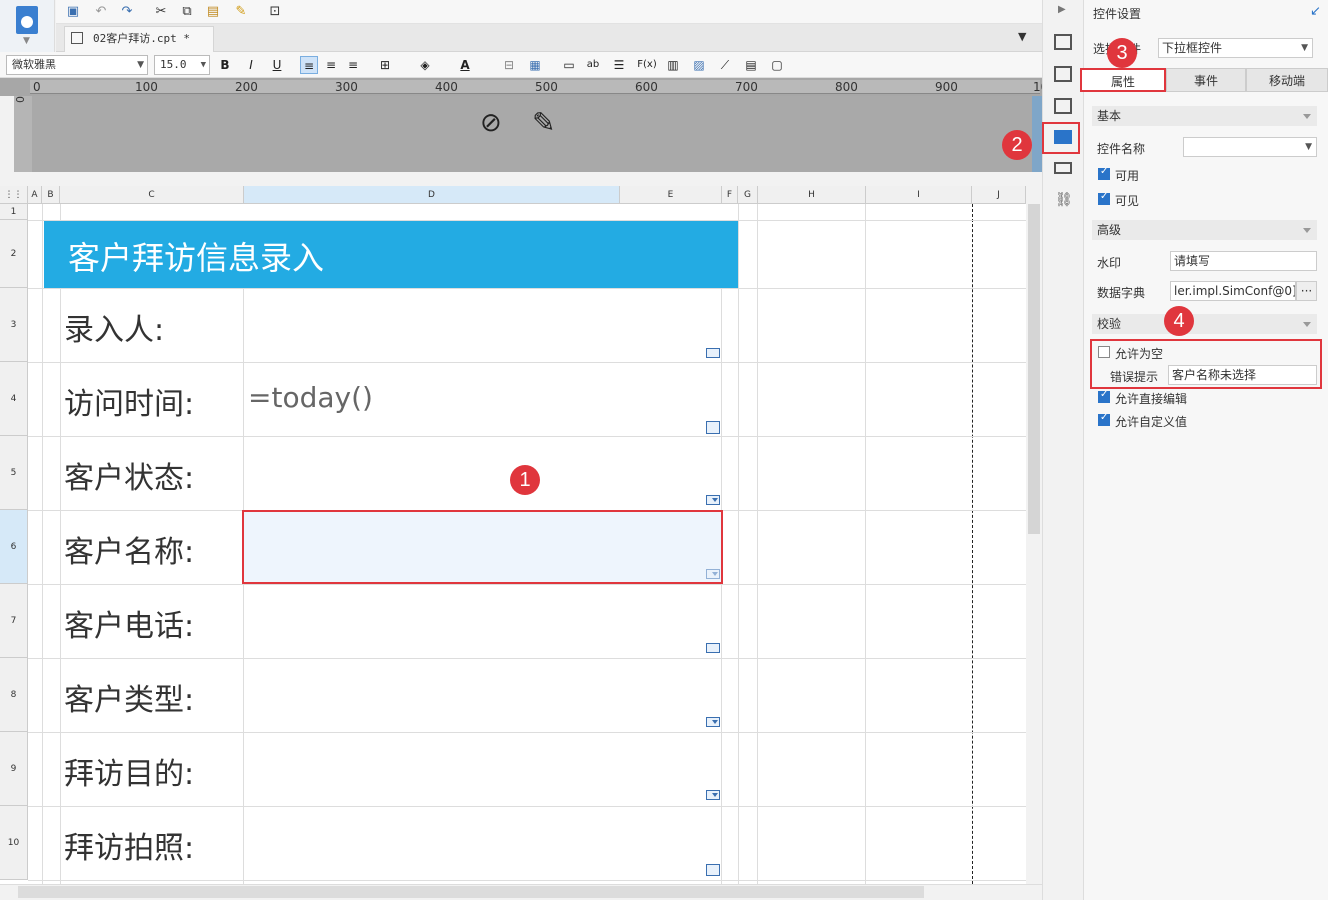 The width and height of the screenshot is (1328, 900). I want to click on column-header: C, so click(152, 195).